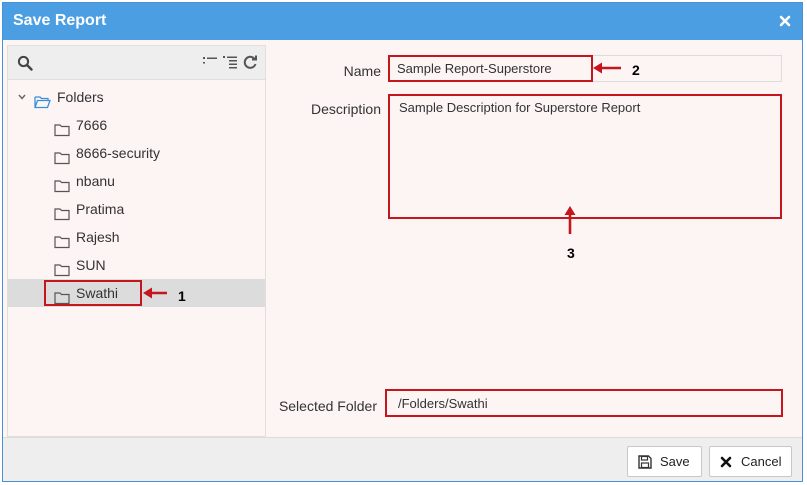  Describe the element at coordinates (182, 296) in the screenshot. I see `annotation-number-1: 1` at that location.